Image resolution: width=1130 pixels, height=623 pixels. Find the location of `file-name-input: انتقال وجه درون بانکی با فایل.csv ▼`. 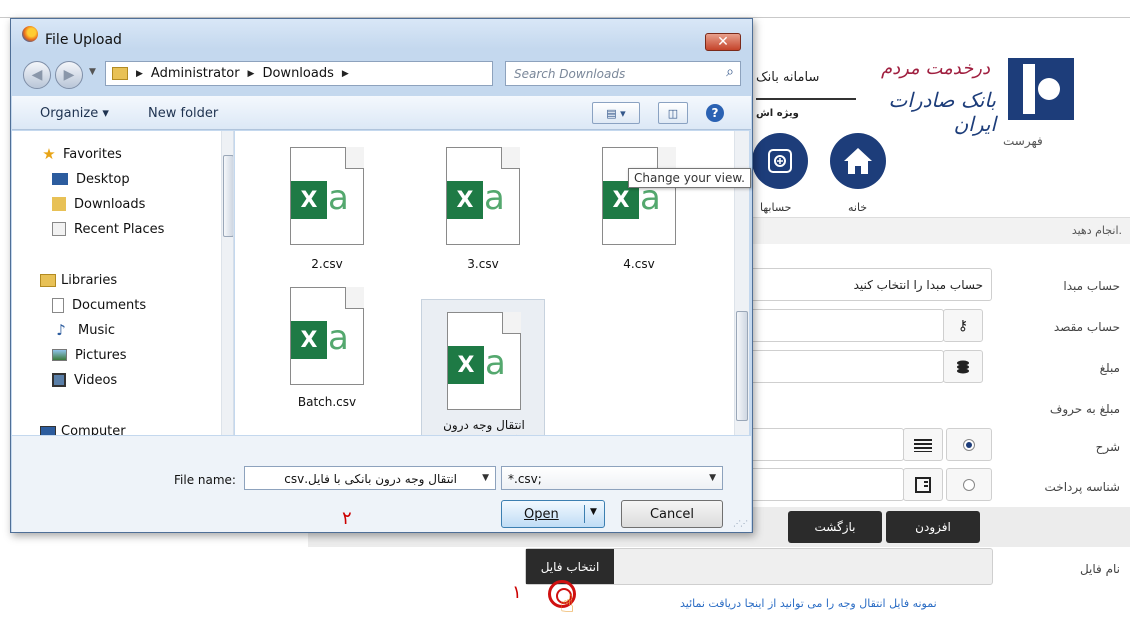

file-name-input: انتقال وجه درون بانکی با فایل.csv ▼ is located at coordinates (370, 478).